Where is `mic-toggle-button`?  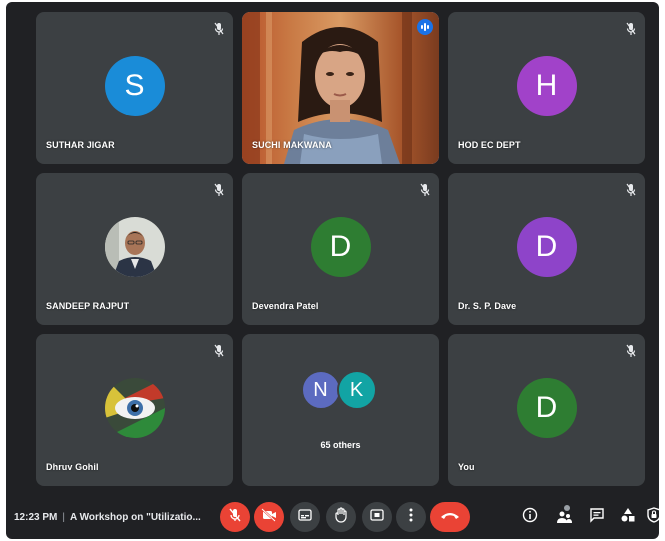 mic-toggle-button is located at coordinates (235, 517).